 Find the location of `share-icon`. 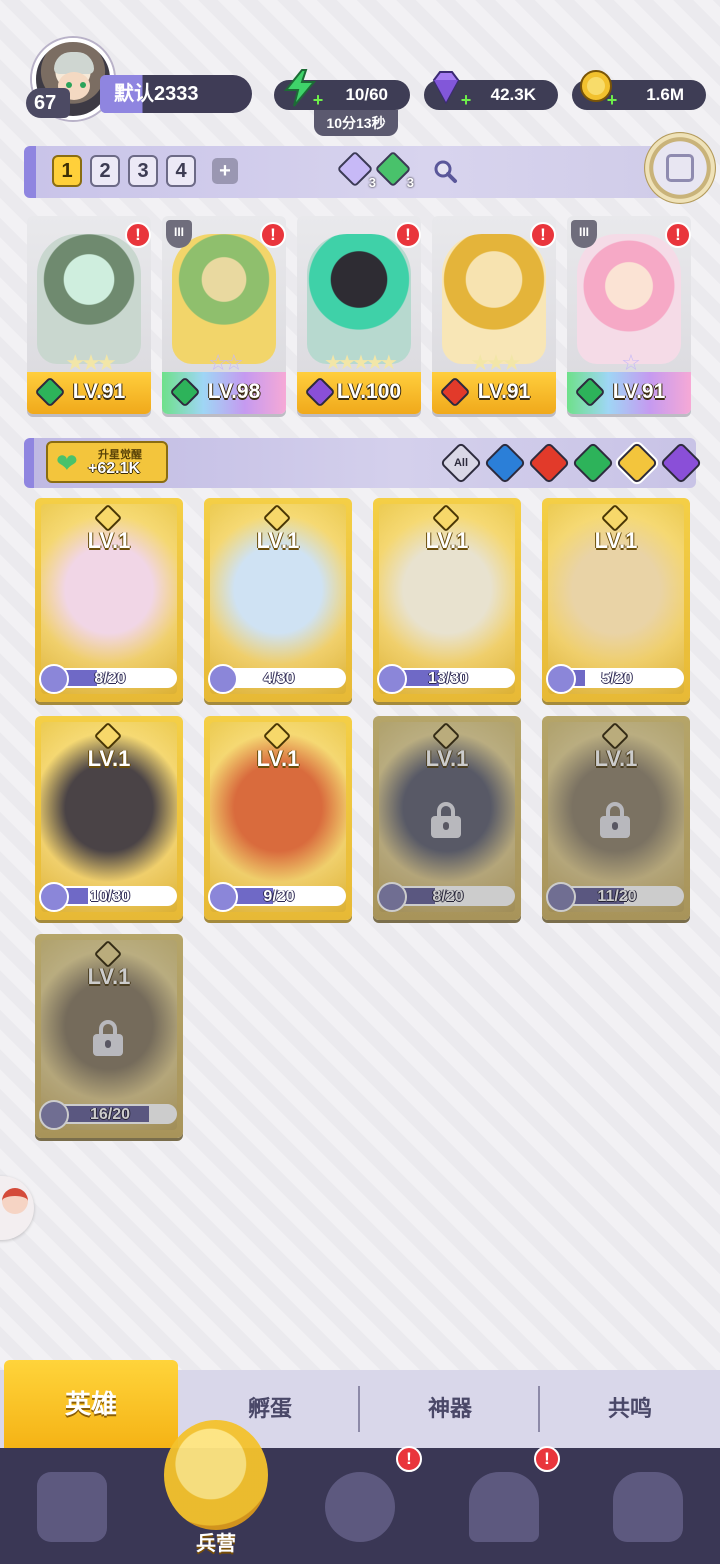

share-icon is located at coordinates (680, 168).